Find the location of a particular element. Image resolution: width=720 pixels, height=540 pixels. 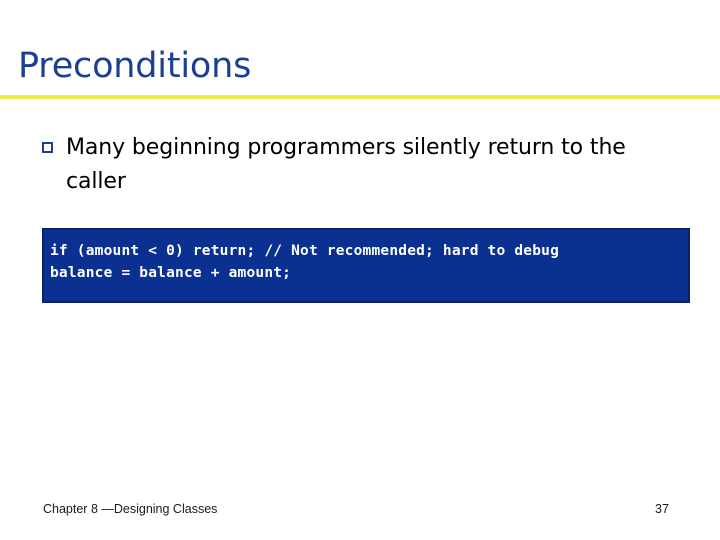

footer-page-number: 37 is located at coordinates (662, 509).